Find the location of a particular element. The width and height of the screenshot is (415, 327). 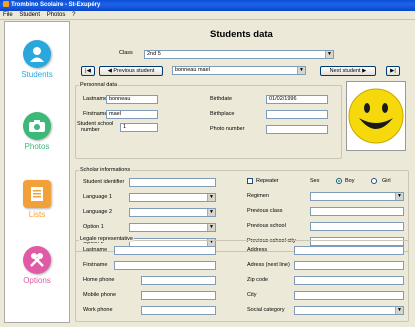

legal-firstname-label: Firstname is located at coordinates (95, 265).